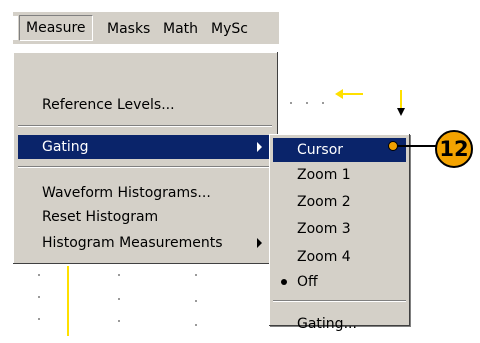  I want to click on cursor-arrow-icon, so click(349, 94).